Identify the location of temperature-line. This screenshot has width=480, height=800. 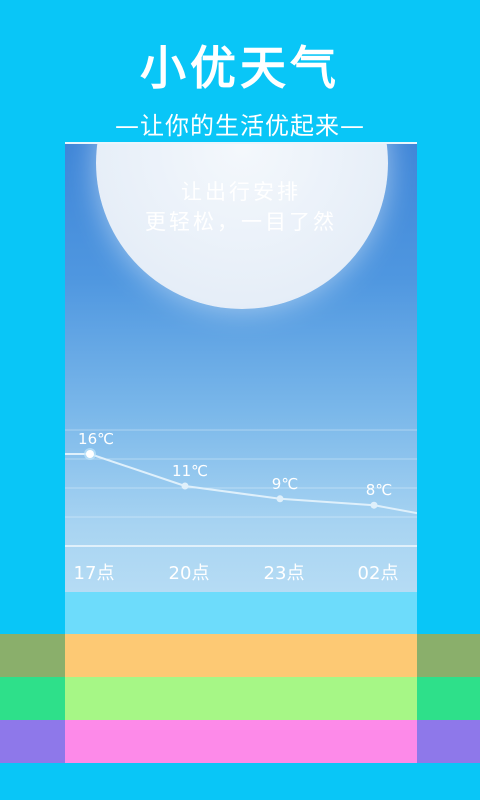
(241, 484).